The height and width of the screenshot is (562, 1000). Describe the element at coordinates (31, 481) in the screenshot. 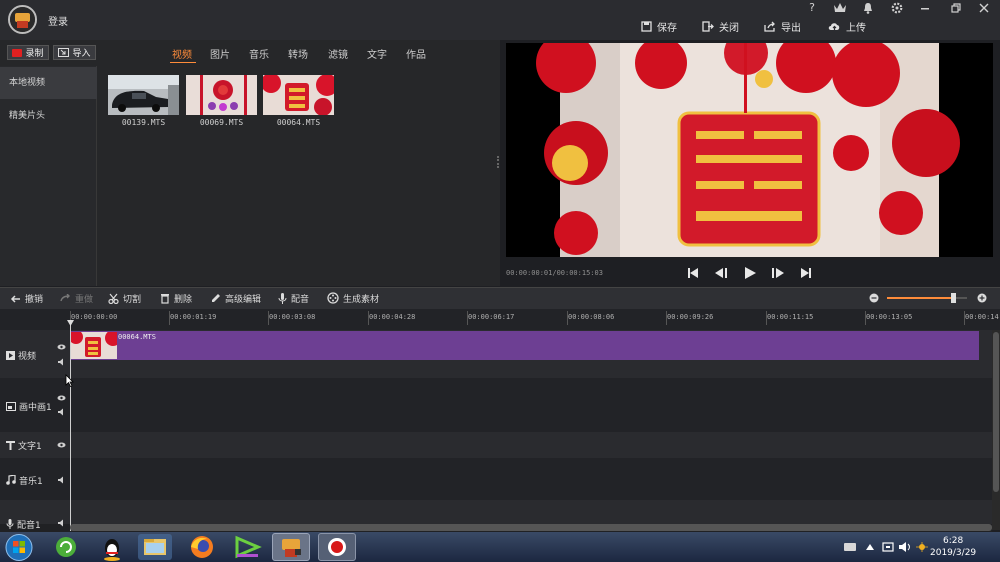

I see `music-track-name: 音乐1` at that location.